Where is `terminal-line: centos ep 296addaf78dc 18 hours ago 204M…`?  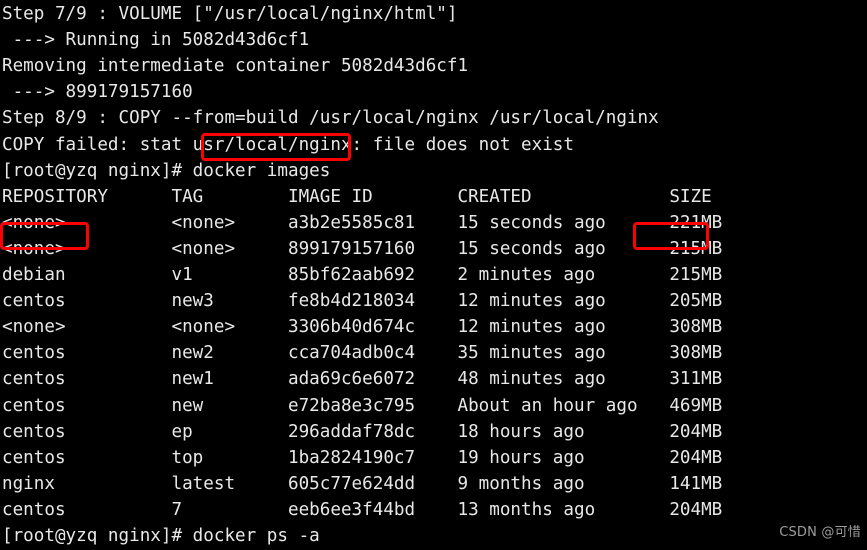 terminal-line: centos ep 296addaf78dc 18 hours ago 204M… is located at coordinates (362, 431).